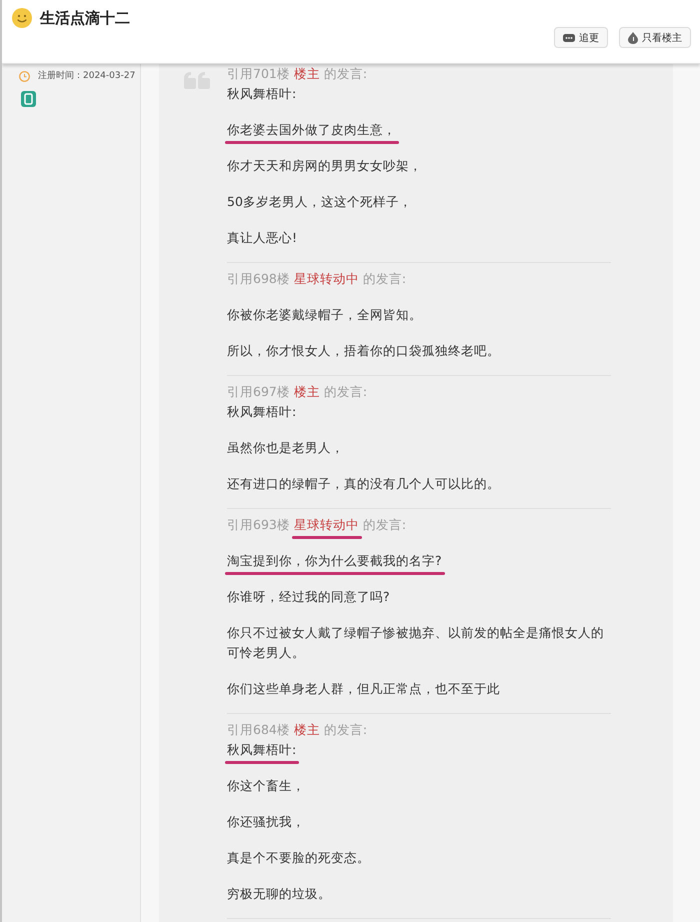 Image resolution: width=700 pixels, height=922 pixels. Describe the element at coordinates (324, 166) in the screenshot. I see `quote-paragraph: 你才天天和房网的男男女女吵架，` at that location.